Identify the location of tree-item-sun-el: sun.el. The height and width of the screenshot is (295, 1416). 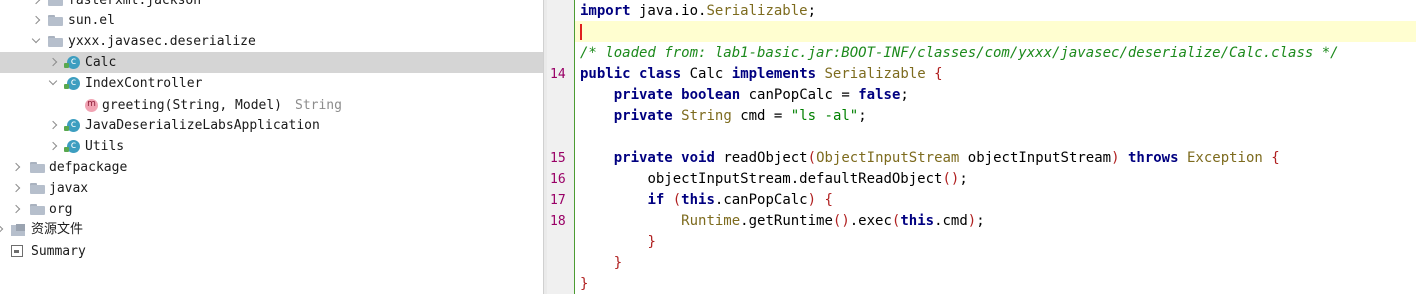
(271, 20).